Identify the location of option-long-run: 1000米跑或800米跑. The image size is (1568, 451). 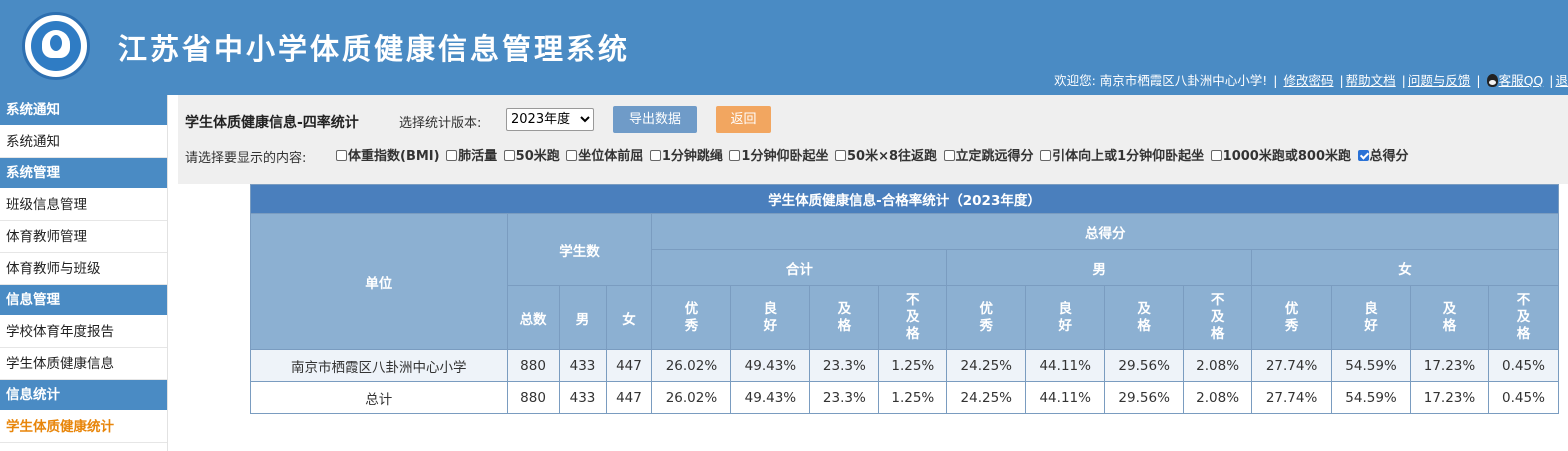
(1280, 154).